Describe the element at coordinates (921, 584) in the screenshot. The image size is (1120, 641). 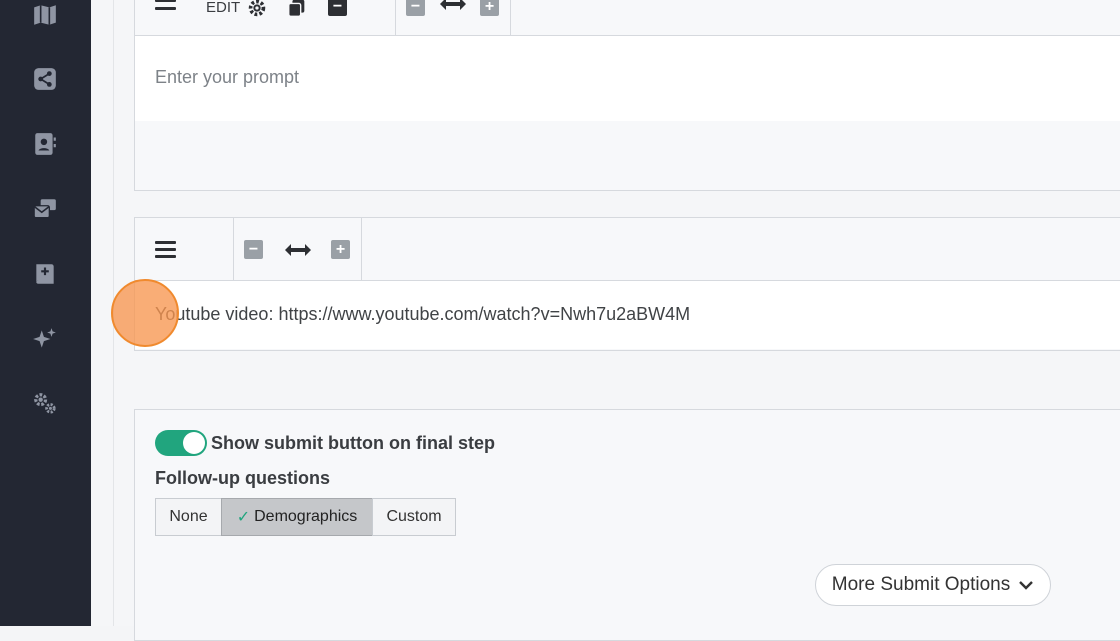
I see `more-options-label: More Submit Options` at that location.